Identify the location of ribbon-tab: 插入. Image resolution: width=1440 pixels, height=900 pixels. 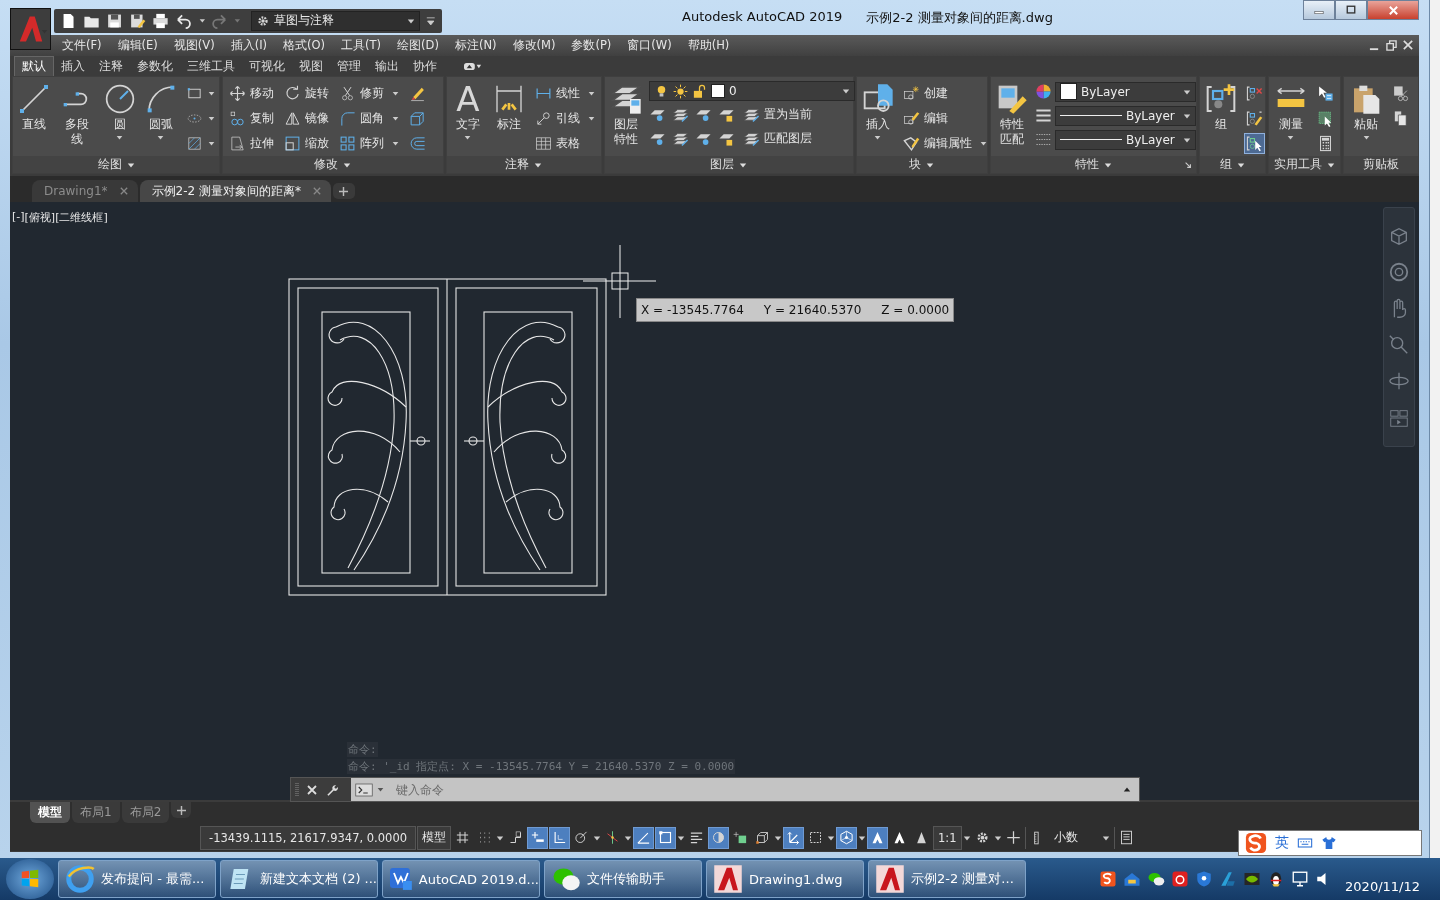
(73, 66).